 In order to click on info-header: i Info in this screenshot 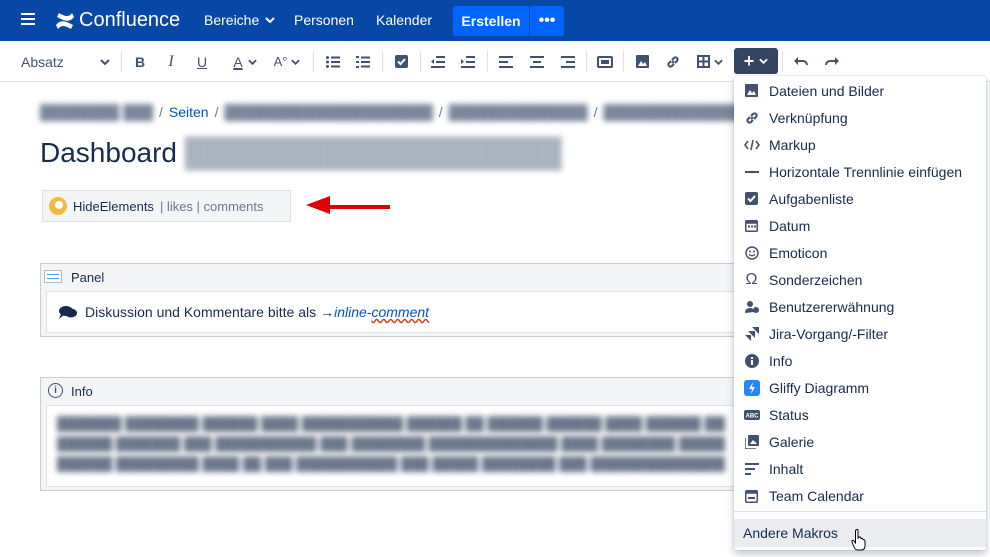, I will do `click(390, 391)`.